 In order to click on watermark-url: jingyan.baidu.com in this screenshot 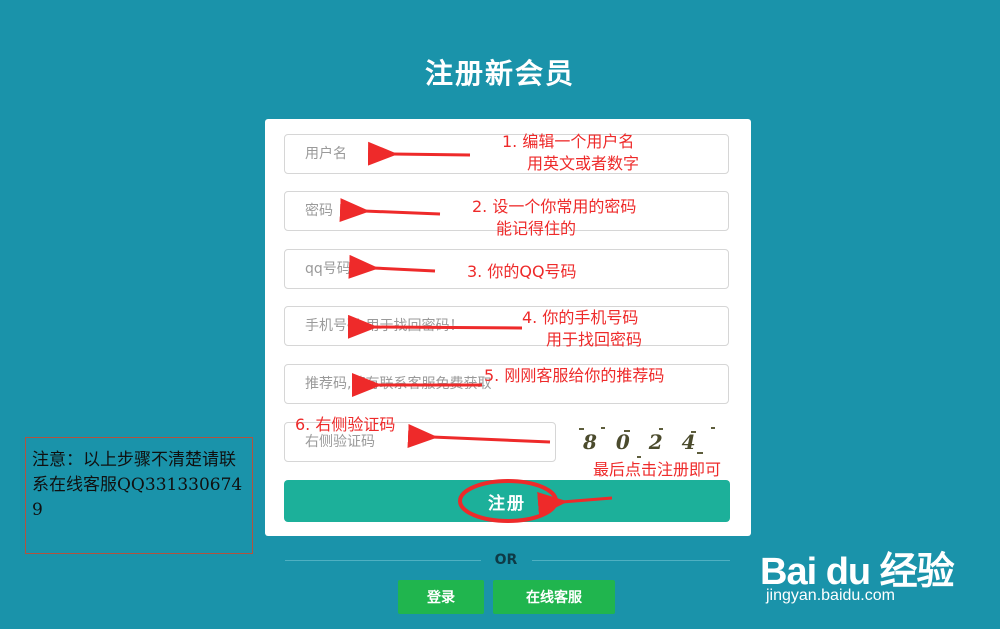, I will do `click(830, 595)`.